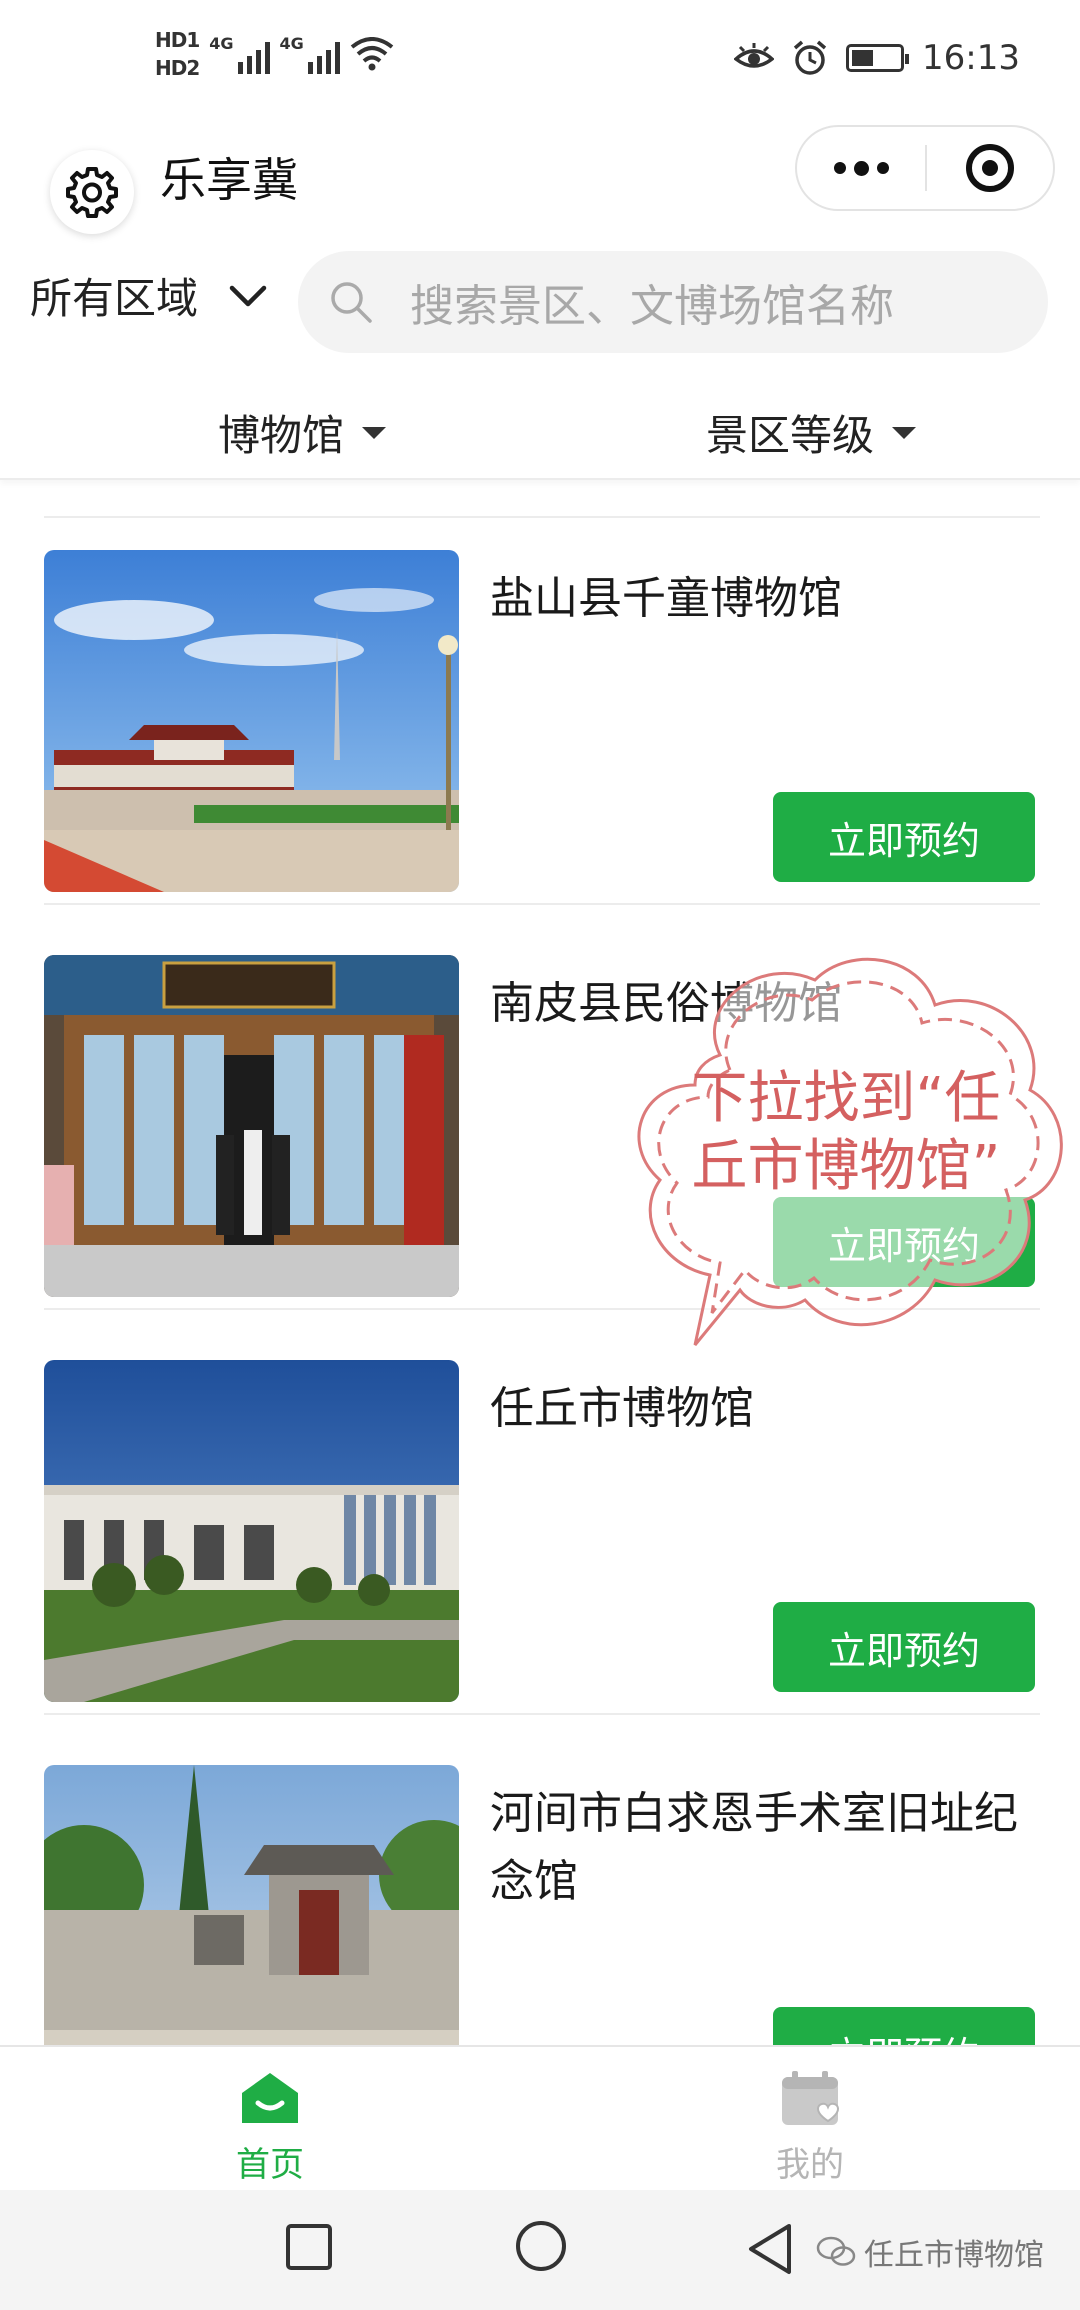 This screenshot has height=2310, width=1080. Describe the element at coordinates (239, 54) in the screenshot. I see `signal-1-icon: 4G` at that location.